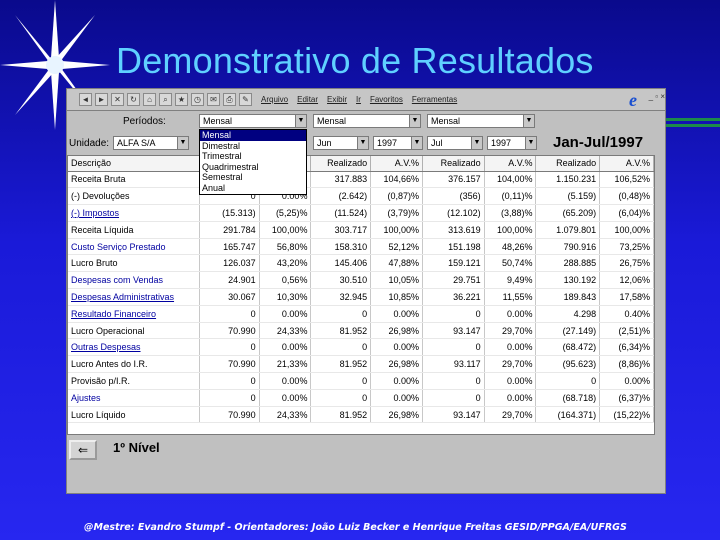 Image resolution: width=720 pixels, height=540 pixels. I want to click on table-cell: 790.916, so click(568, 247).